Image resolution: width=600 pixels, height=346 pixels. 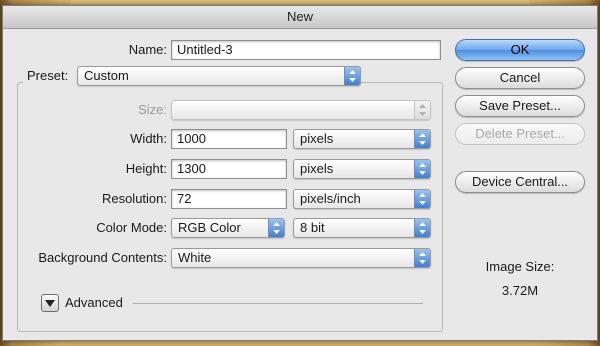 What do you see at coordinates (520, 50) in the screenshot?
I see `ok-button: OK` at bounding box center [520, 50].